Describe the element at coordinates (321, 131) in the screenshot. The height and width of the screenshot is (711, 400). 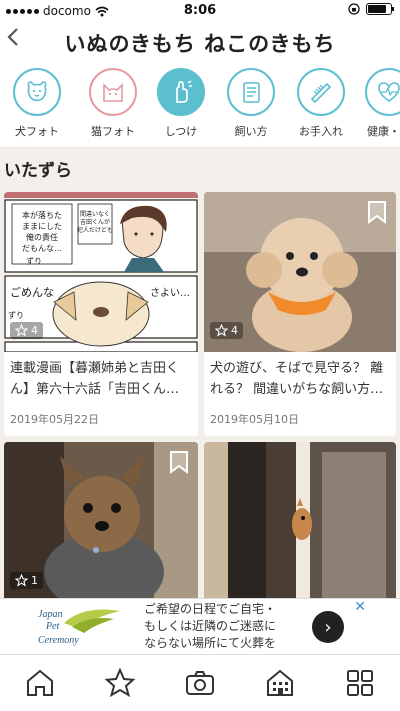
I see `category-label: お手入れ` at that location.